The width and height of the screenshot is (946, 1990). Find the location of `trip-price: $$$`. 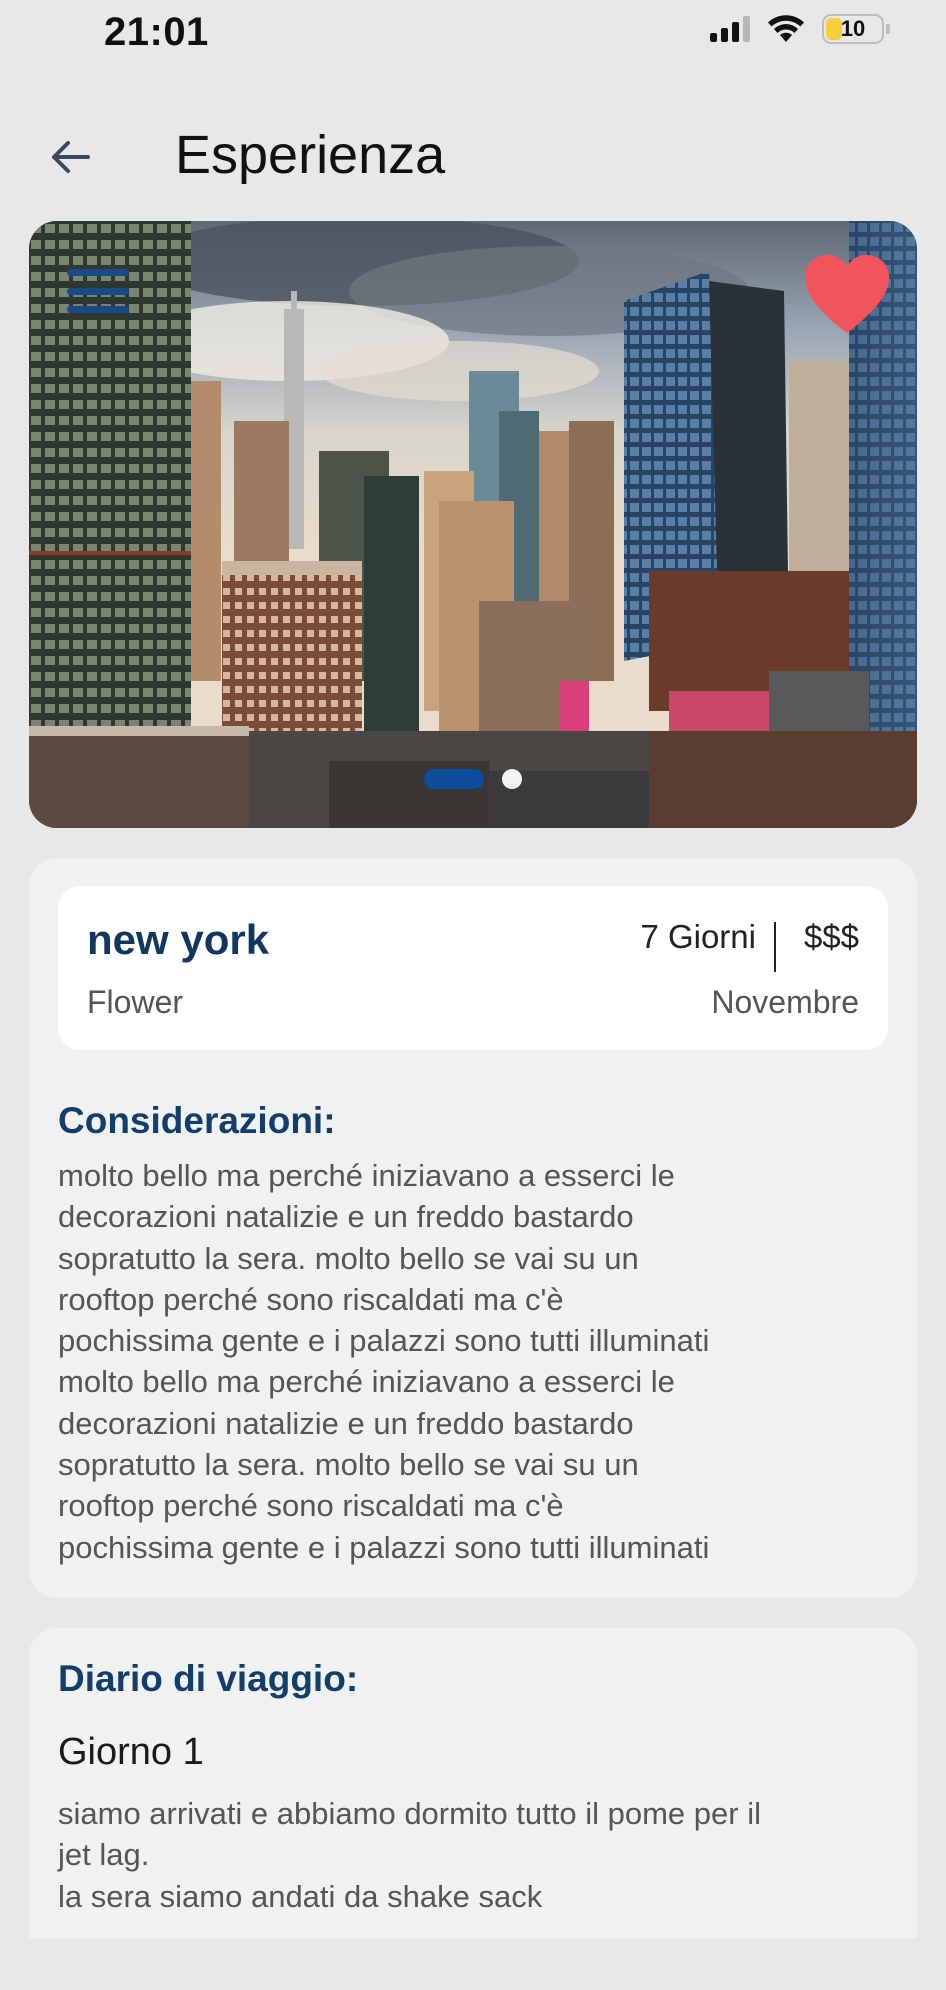

trip-price: $$$ is located at coordinates (831, 936).